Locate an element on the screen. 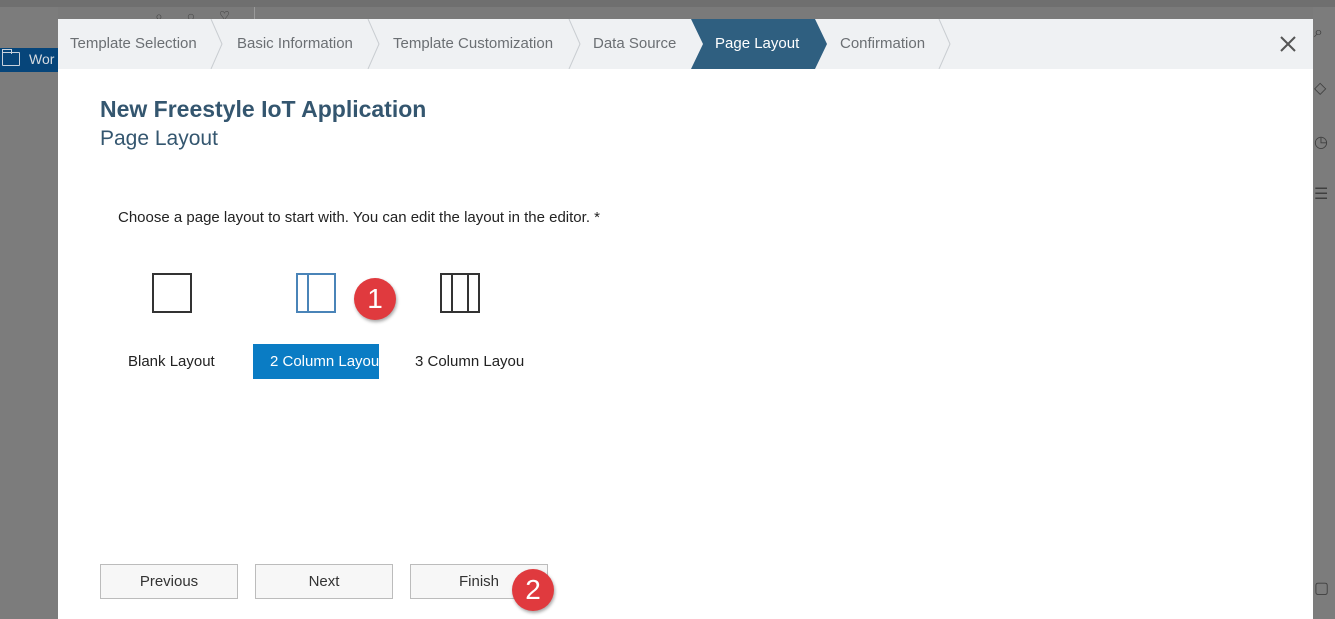  step-template-selection: Template Selection is located at coordinates (135, 44).